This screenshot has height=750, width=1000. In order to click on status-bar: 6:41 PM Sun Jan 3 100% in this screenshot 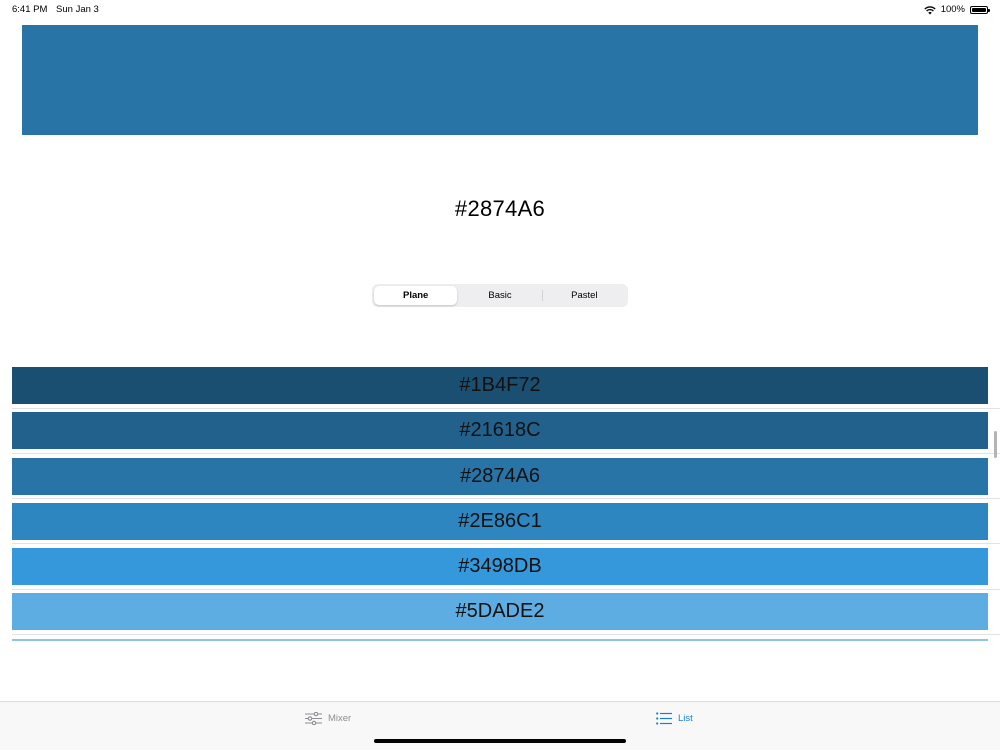, I will do `click(500, 10)`.